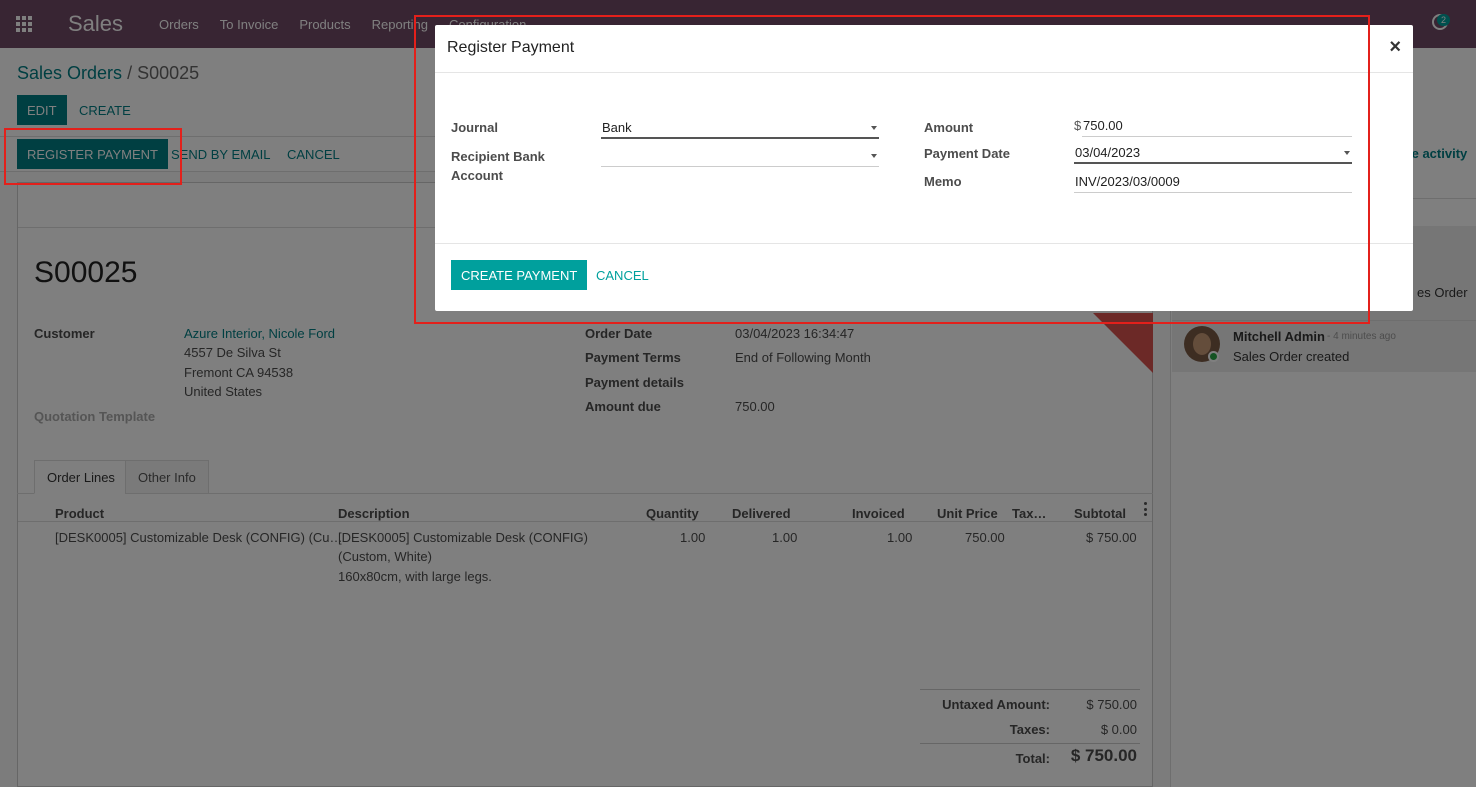 This screenshot has height=787, width=1476. What do you see at coordinates (1395, 47) in the screenshot?
I see `close-icon: ×` at bounding box center [1395, 47].